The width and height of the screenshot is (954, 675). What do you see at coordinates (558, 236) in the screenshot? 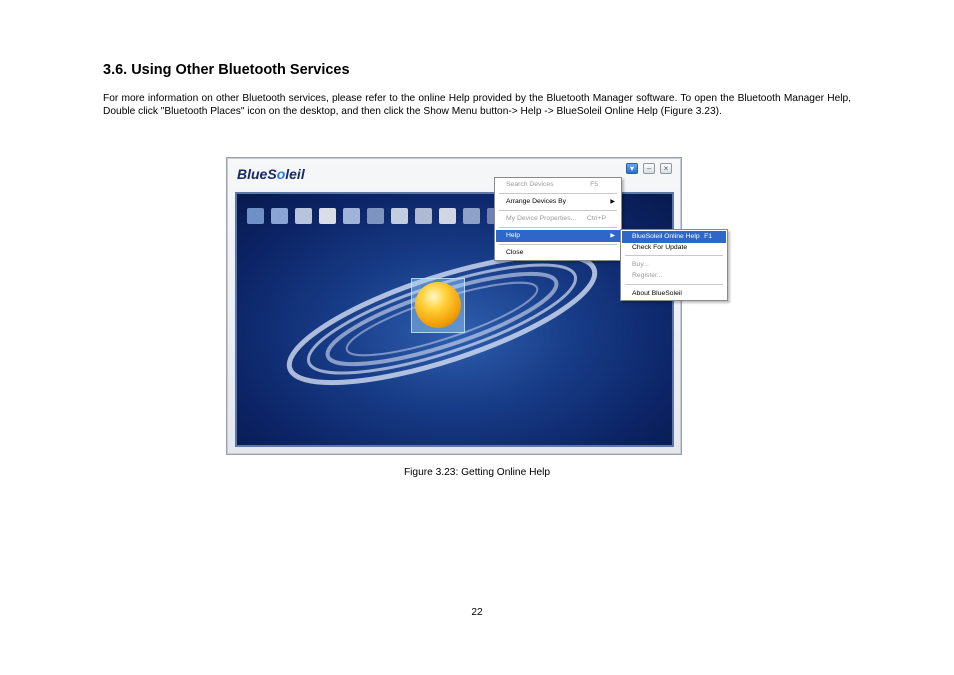
I see `menu-item-help: Help ▶` at bounding box center [558, 236].